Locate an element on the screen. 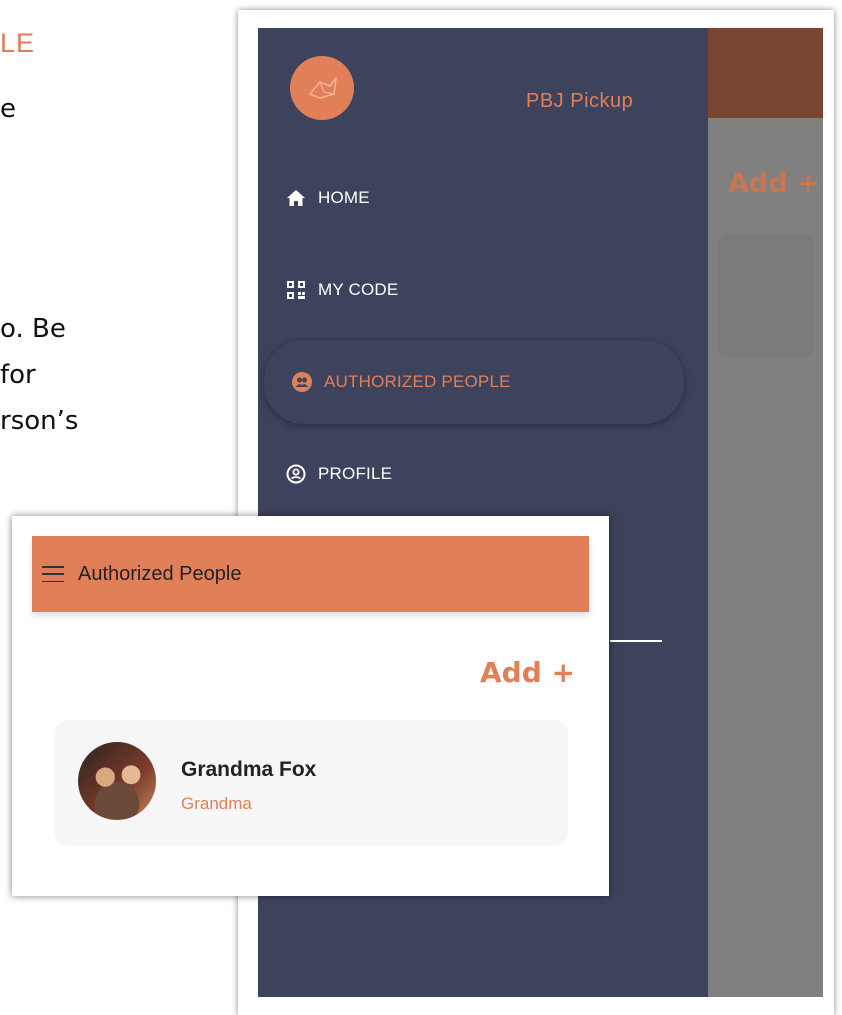  nav-item-label: HOME is located at coordinates (344, 197).